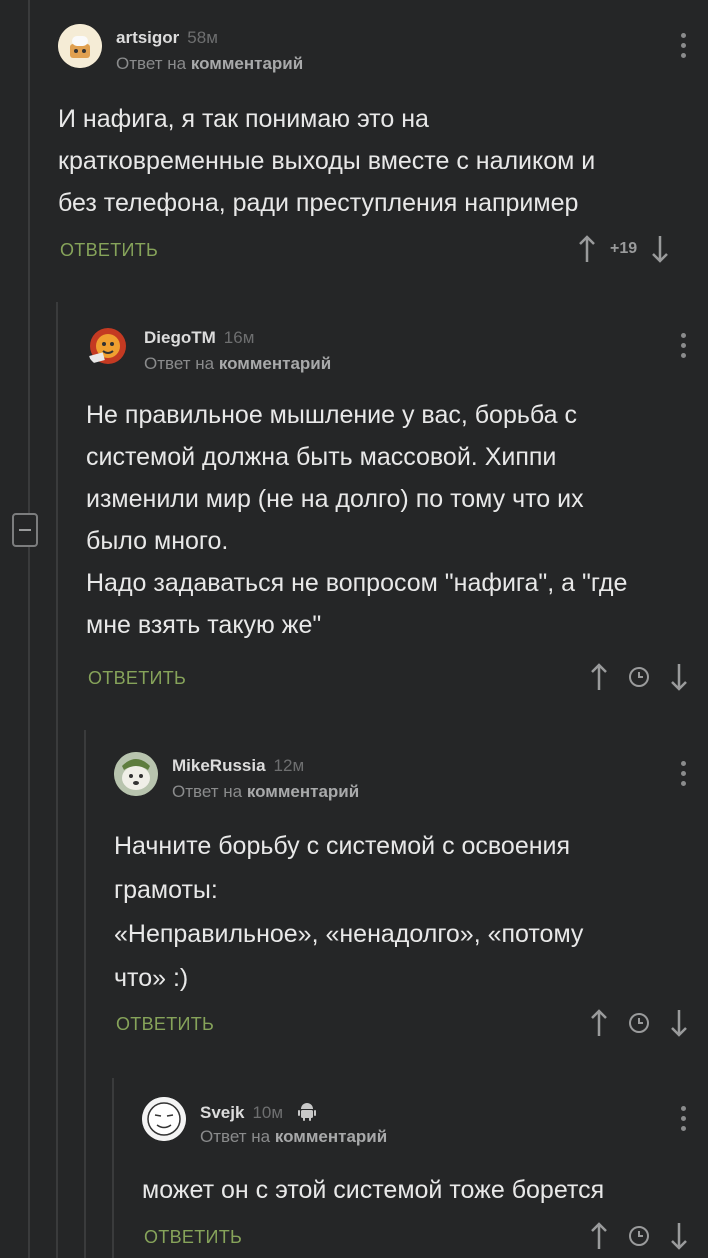 The width and height of the screenshot is (708, 1258). I want to click on minus-icon, so click(25, 530).